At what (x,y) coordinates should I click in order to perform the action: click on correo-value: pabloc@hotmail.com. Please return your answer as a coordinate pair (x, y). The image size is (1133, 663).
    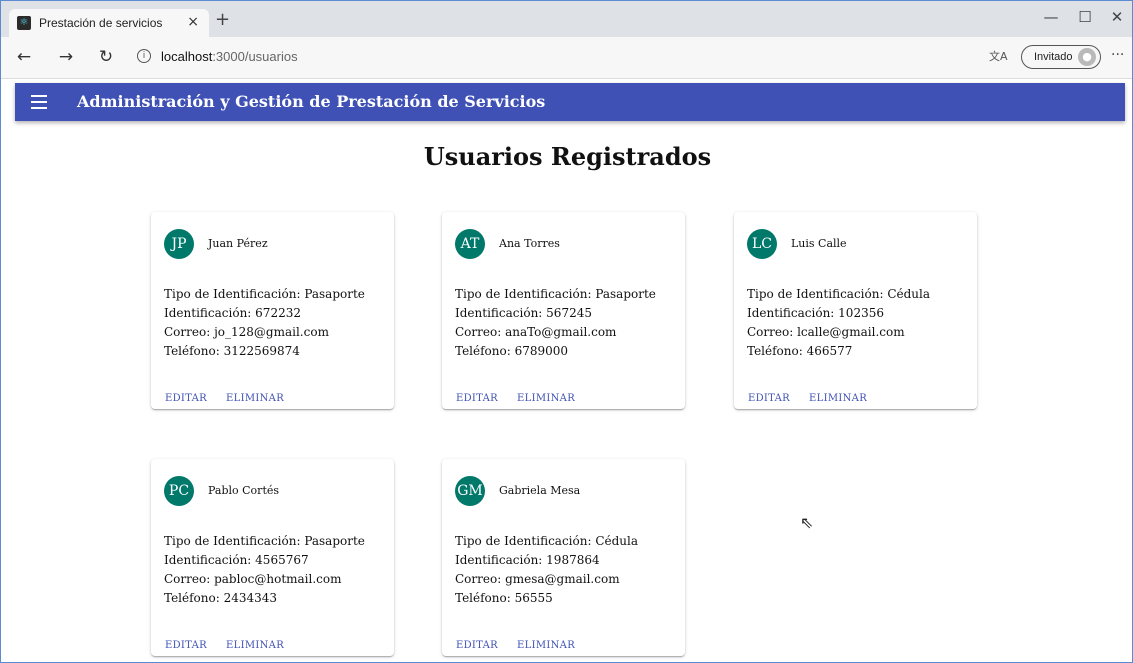
    Looking at the image, I should click on (278, 579).